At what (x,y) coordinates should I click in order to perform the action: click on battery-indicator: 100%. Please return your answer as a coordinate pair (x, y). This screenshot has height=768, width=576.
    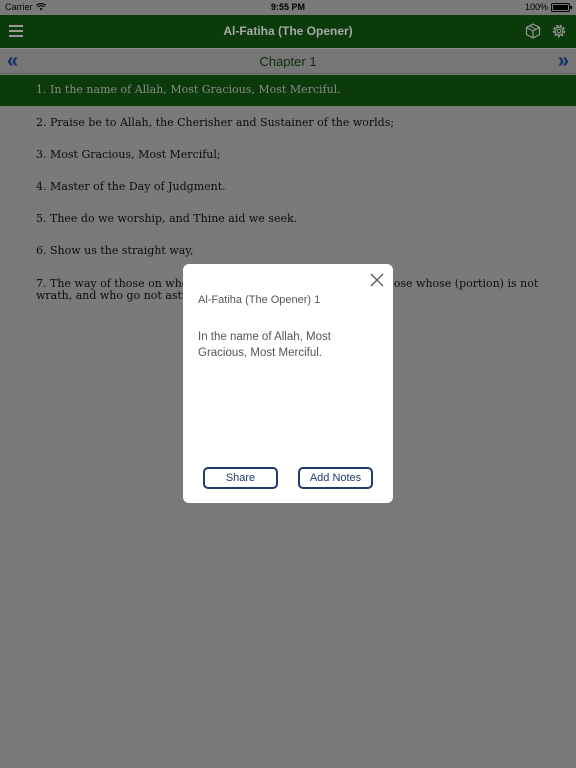
    Looking at the image, I should click on (548, 7).